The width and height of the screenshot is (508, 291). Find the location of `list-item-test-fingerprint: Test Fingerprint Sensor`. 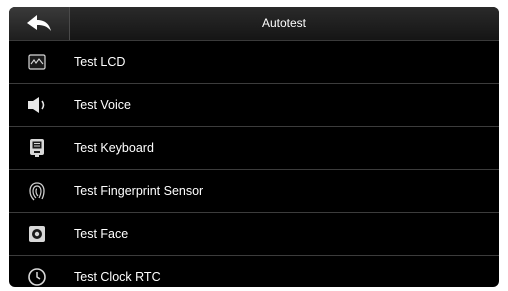

list-item-test-fingerprint: Test Fingerprint Sensor is located at coordinates (254, 191).